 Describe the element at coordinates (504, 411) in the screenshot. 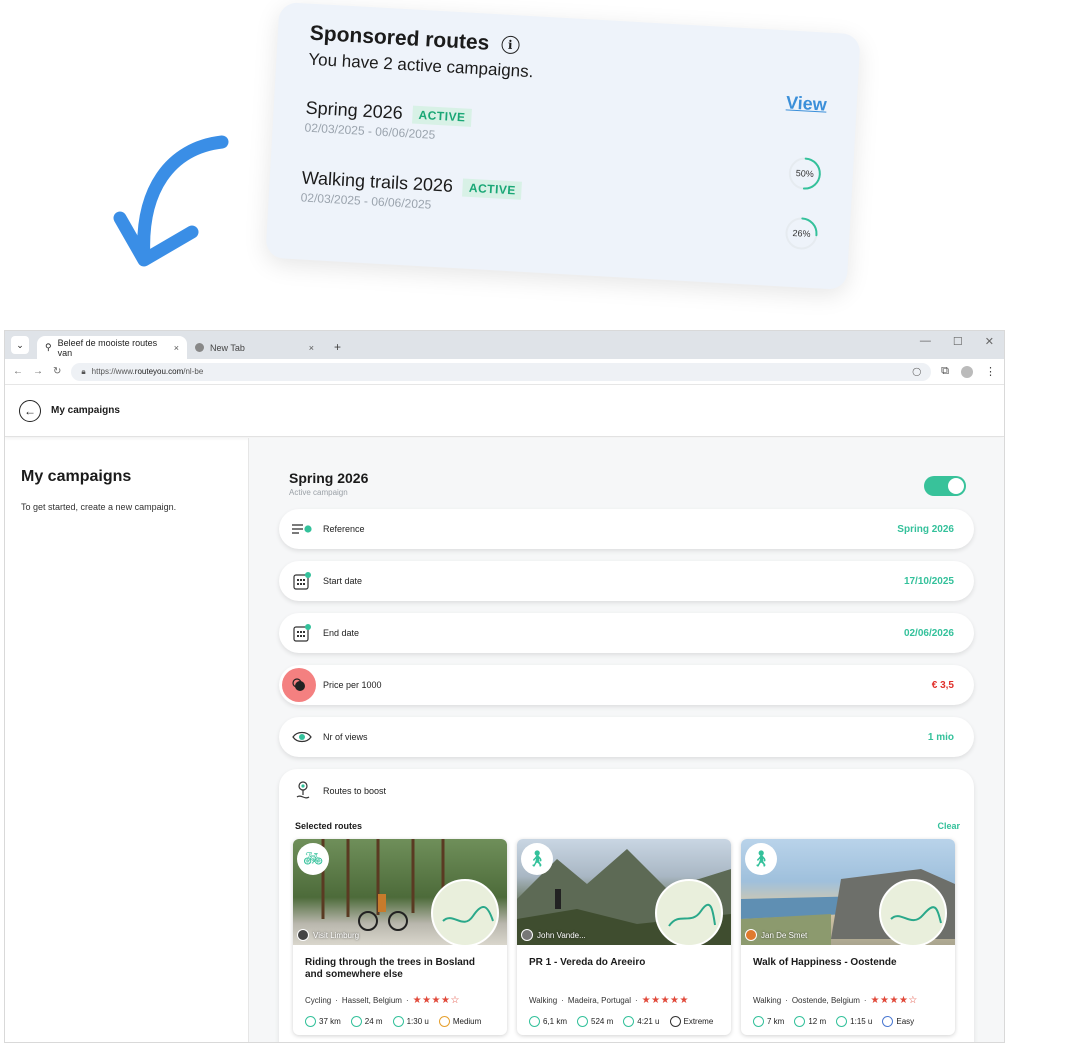

I see `app-header: ← My campaigns` at that location.